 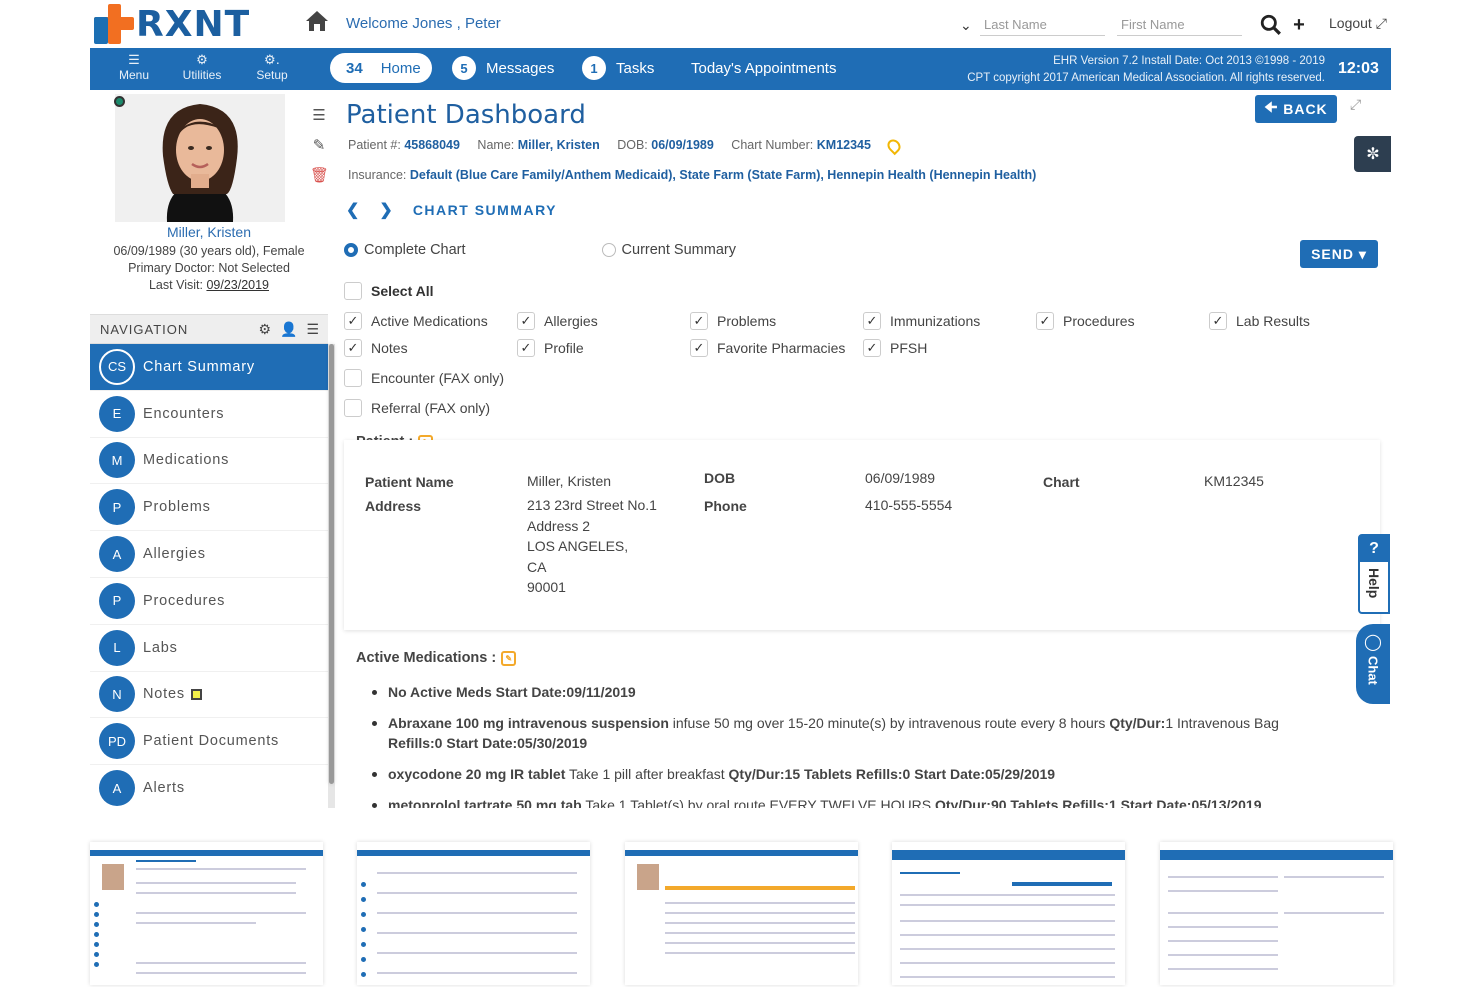 What do you see at coordinates (1374, 574) in the screenshot?
I see `help-tab: ? Help` at bounding box center [1374, 574].